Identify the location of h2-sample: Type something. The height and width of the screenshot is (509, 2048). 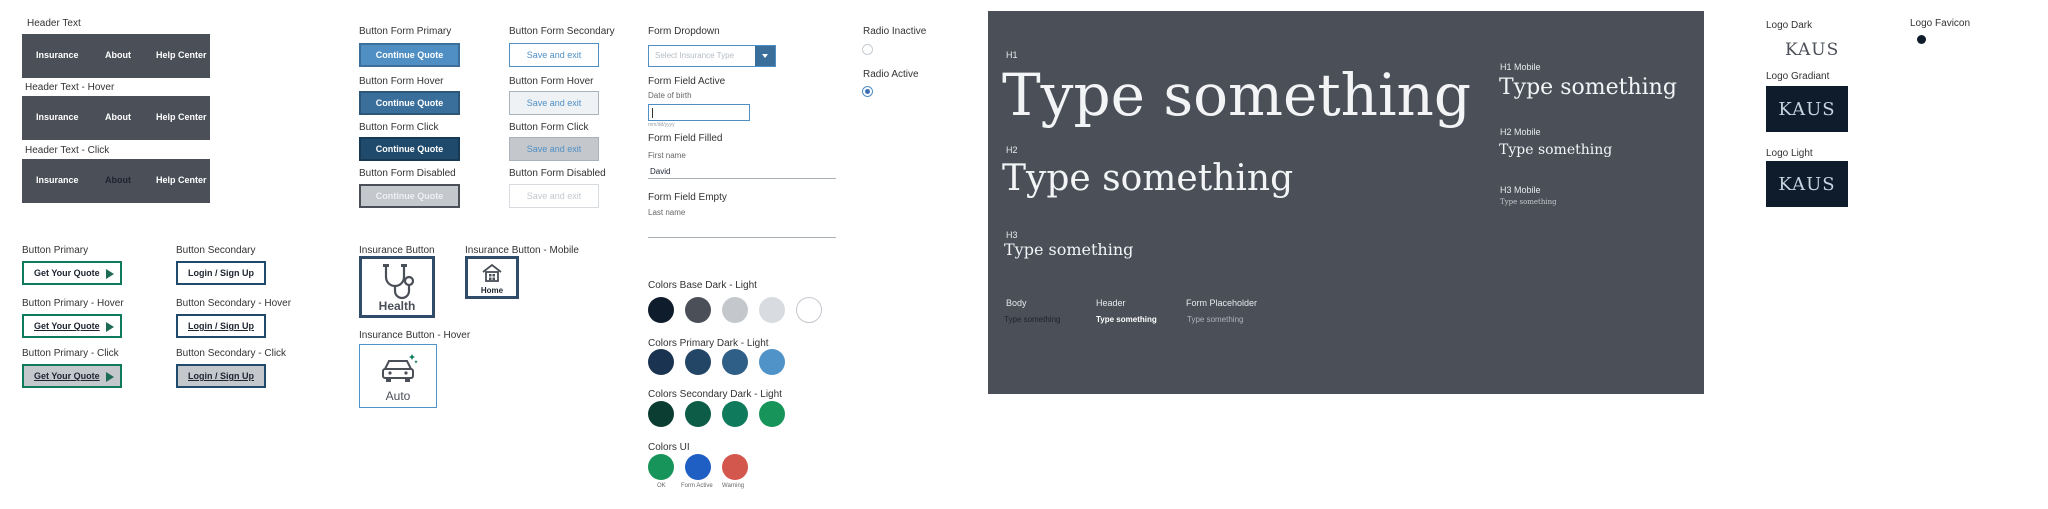
(1148, 178).